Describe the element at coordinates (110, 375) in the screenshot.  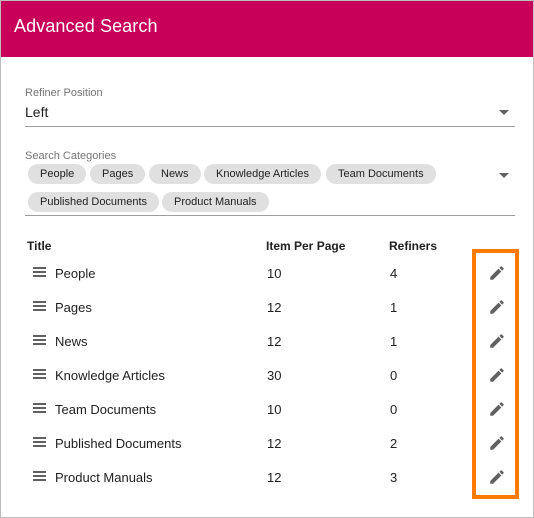
I see `row-title: Knowledge Articles` at that location.